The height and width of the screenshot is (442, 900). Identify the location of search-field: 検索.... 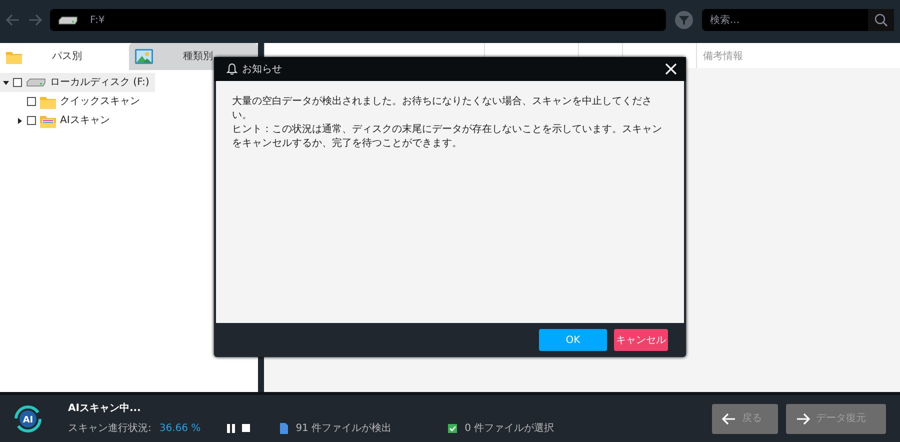
(785, 20).